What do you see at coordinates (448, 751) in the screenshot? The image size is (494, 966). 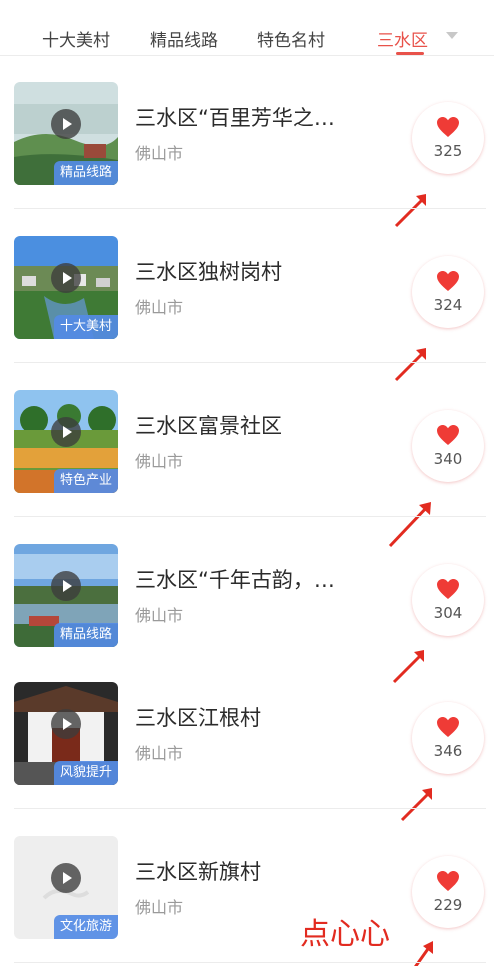 I see `like-count: 346` at bounding box center [448, 751].